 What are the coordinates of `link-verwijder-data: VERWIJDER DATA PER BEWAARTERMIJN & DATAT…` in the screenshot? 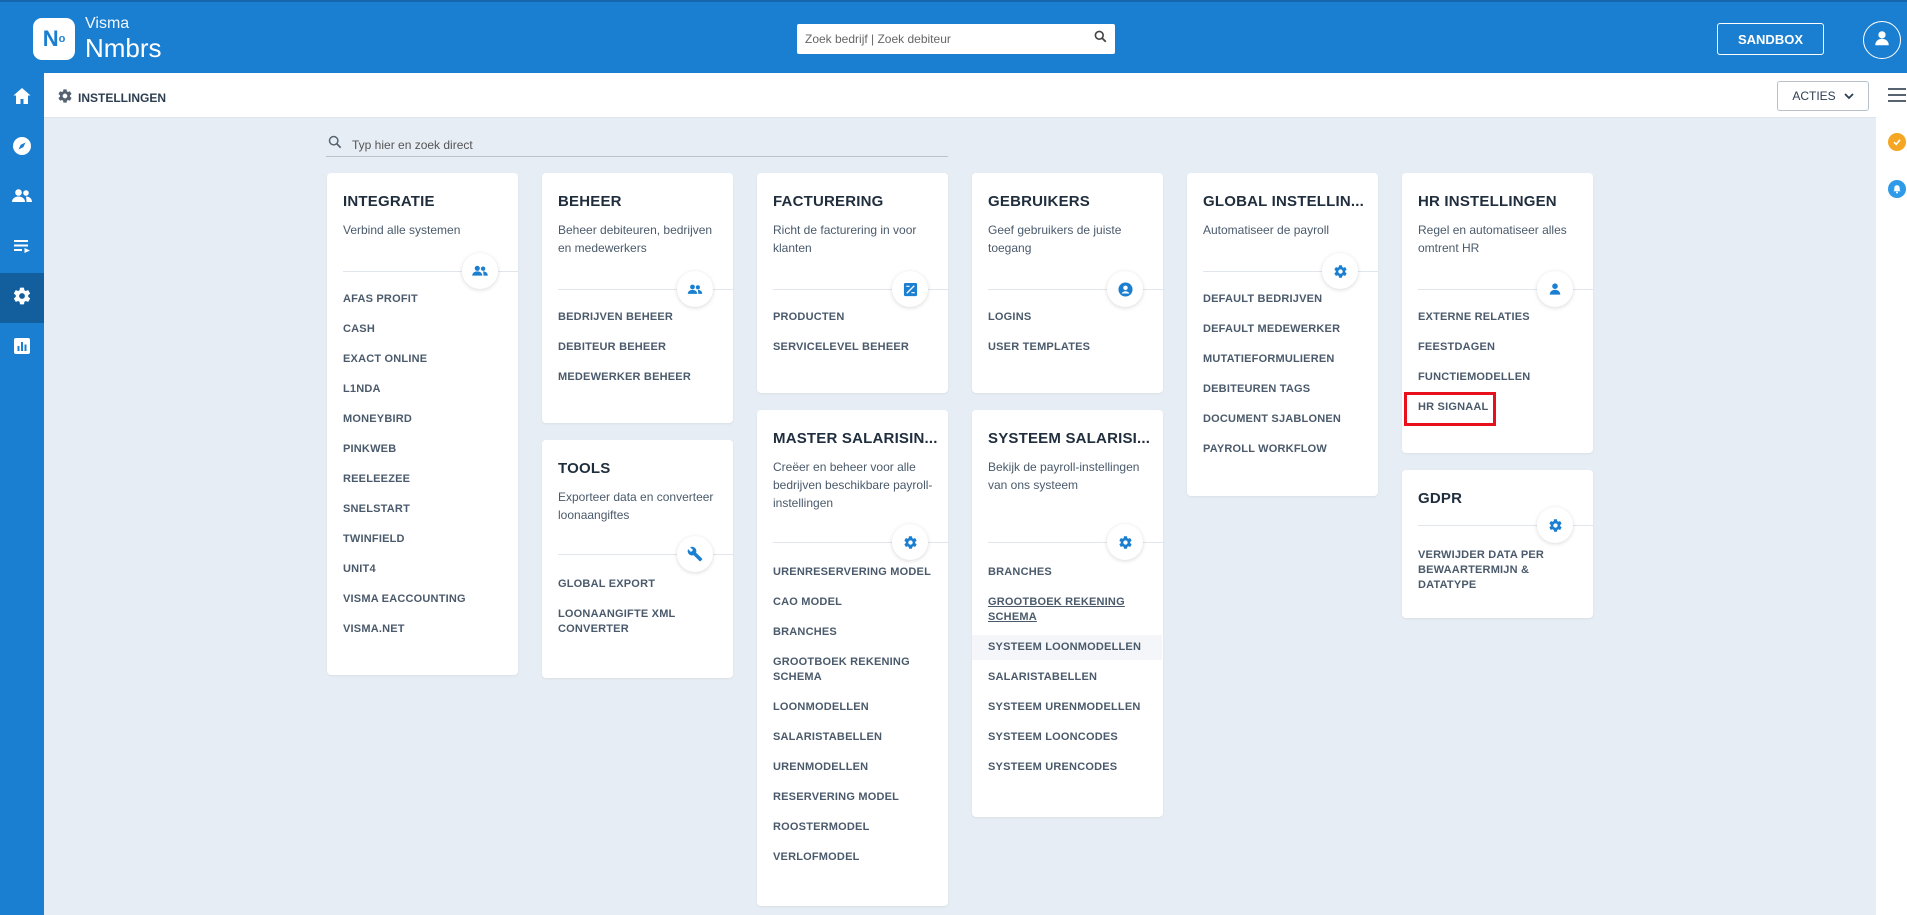 It's located at (1498, 570).